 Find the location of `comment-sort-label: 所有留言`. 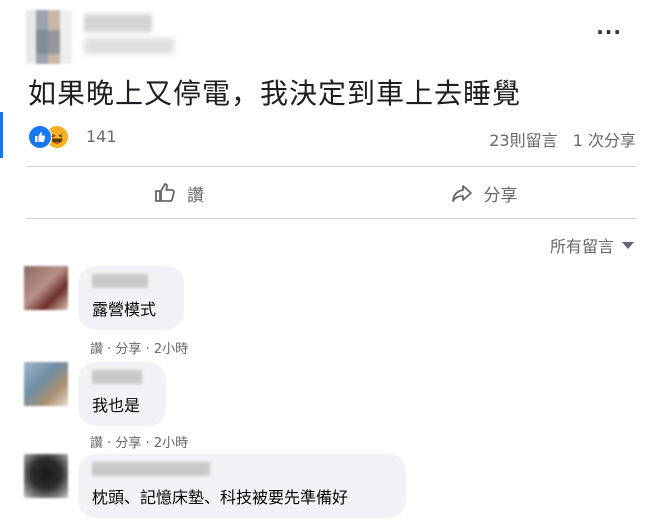

comment-sort-label: 所有留言 is located at coordinates (581, 246).